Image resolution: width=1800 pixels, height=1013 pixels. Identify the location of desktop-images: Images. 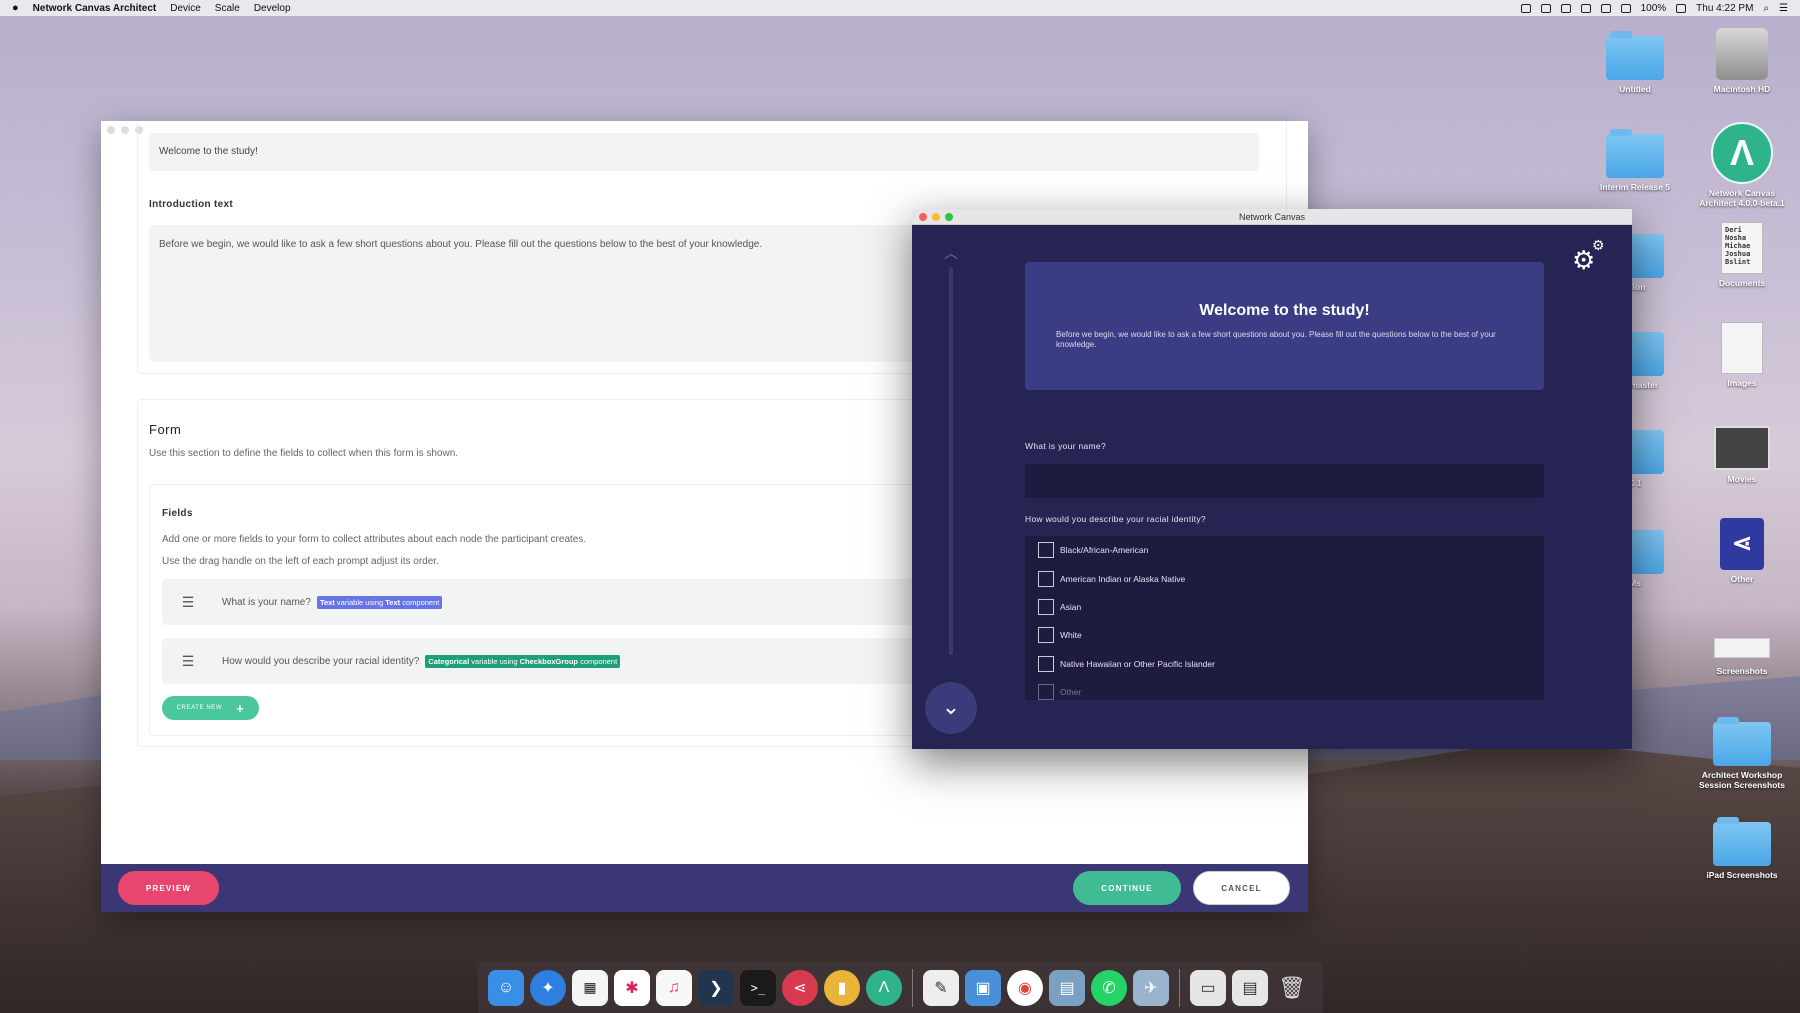
(1742, 355).